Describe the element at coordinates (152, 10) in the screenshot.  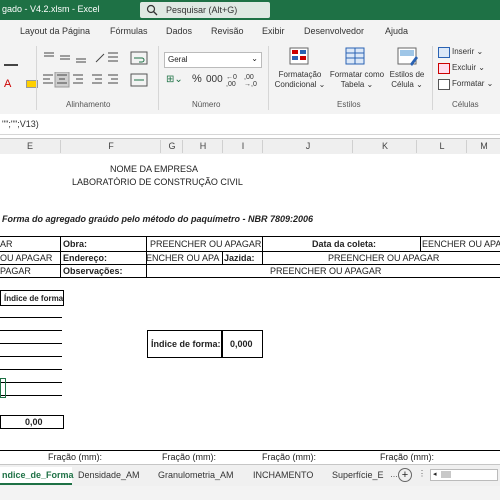
I see `search-icon` at that location.